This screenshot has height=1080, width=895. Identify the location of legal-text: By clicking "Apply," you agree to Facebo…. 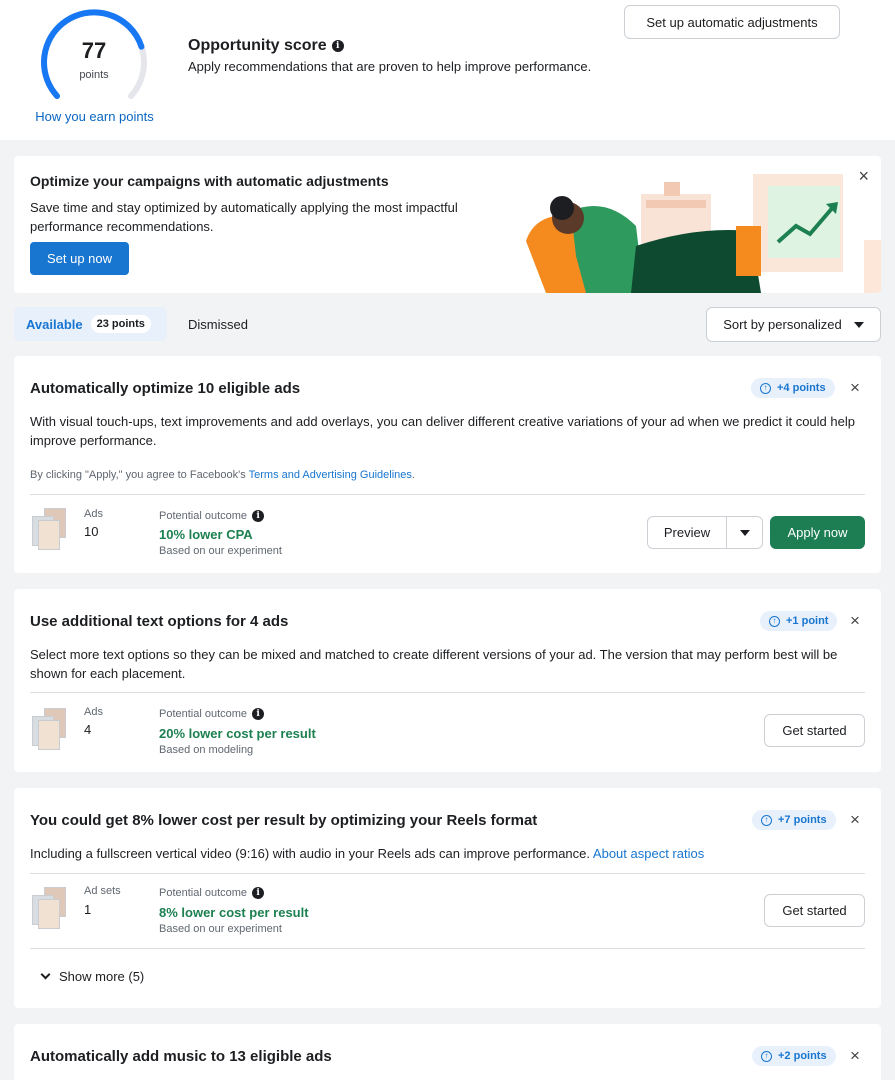
(222, 475).